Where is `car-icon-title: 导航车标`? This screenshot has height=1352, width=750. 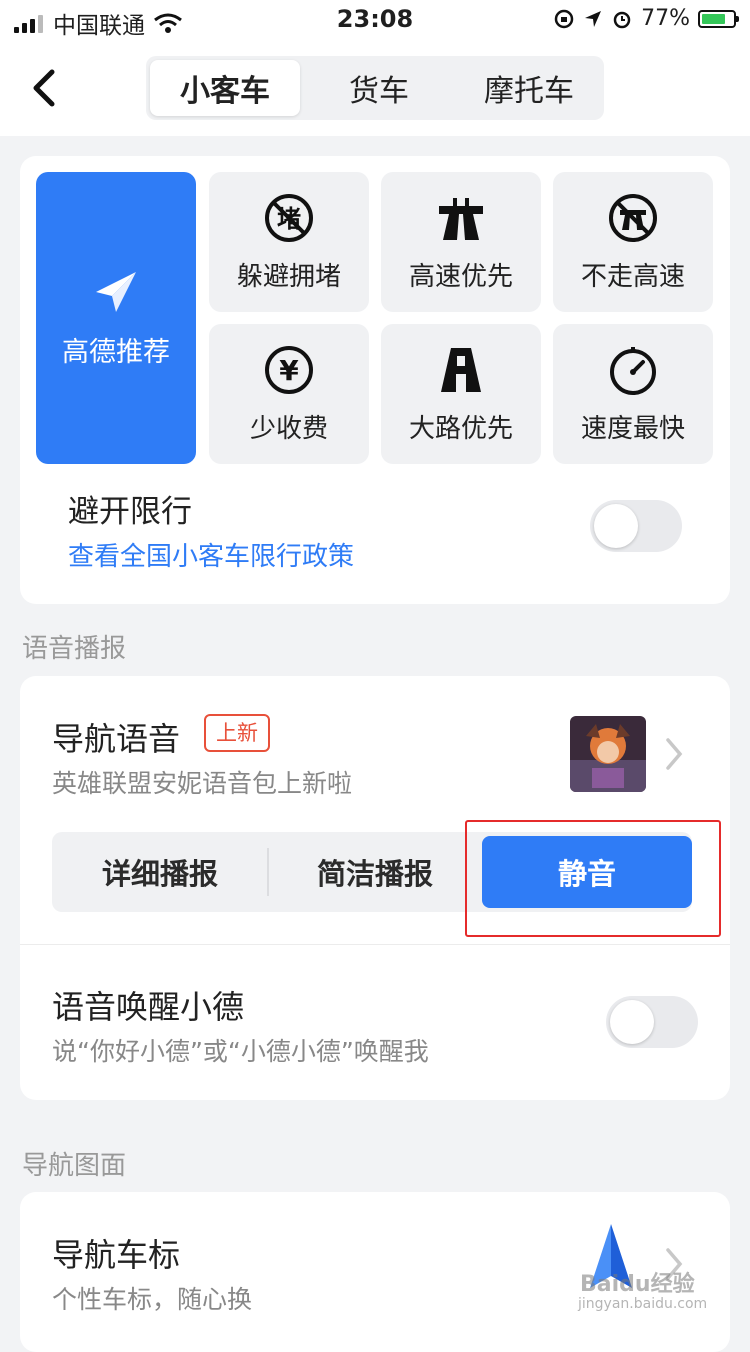
car-icon-title: 导航车标 is located at coordinates (116, 1255).